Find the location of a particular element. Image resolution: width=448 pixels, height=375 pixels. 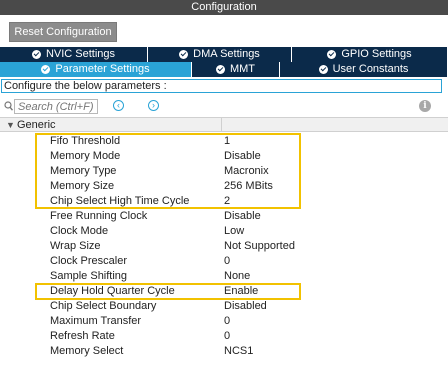

property-name: Delay Hold Quarter Cycle is located at coordinates (112, 291).